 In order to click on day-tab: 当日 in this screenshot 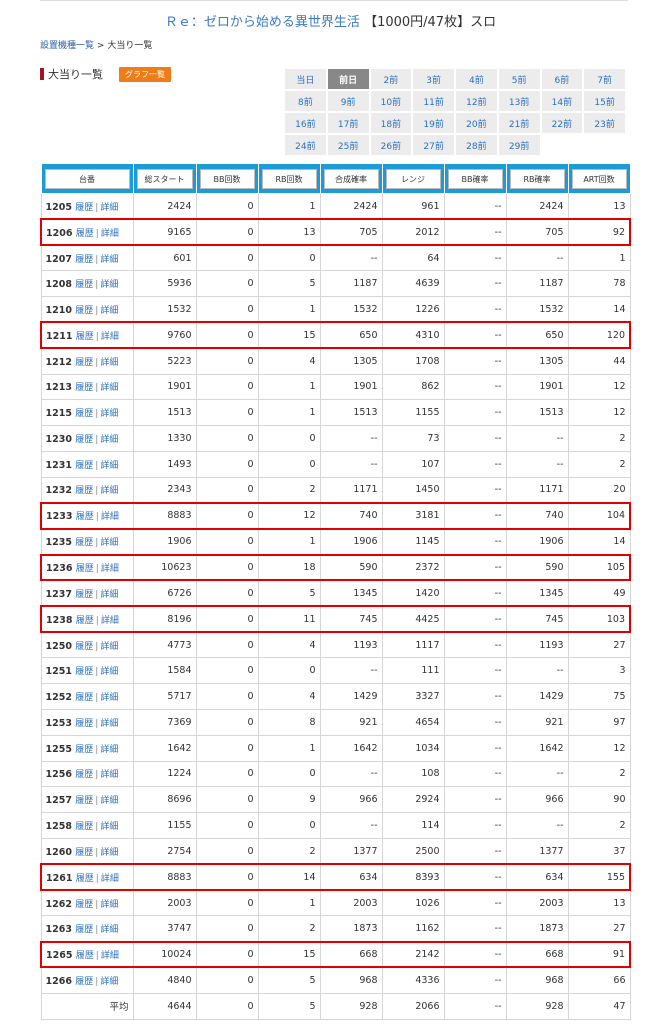, I will do `click(305, 79)`.